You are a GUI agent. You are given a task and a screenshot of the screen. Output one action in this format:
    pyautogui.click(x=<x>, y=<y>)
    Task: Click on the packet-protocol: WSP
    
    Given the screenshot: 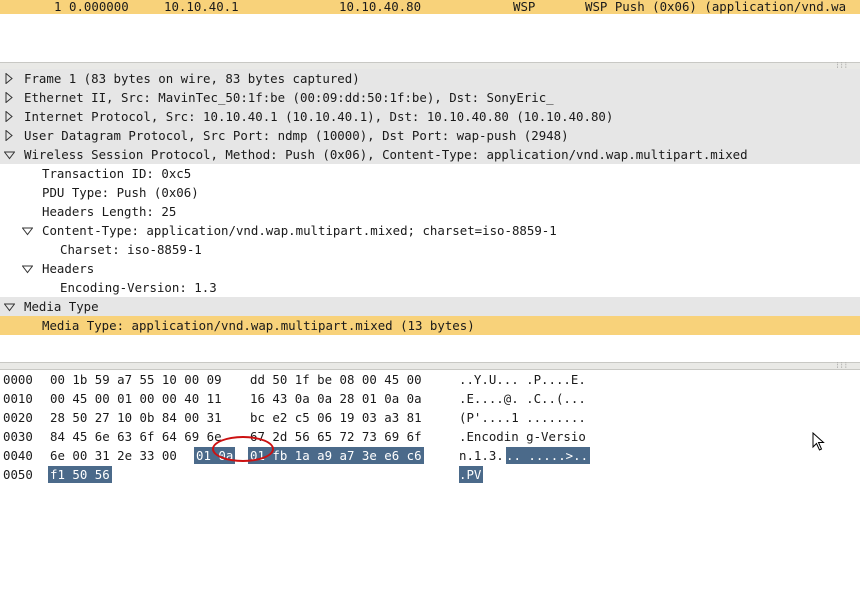 What is the action you would take?
    pyautogui.click(x=524, y=7)
    